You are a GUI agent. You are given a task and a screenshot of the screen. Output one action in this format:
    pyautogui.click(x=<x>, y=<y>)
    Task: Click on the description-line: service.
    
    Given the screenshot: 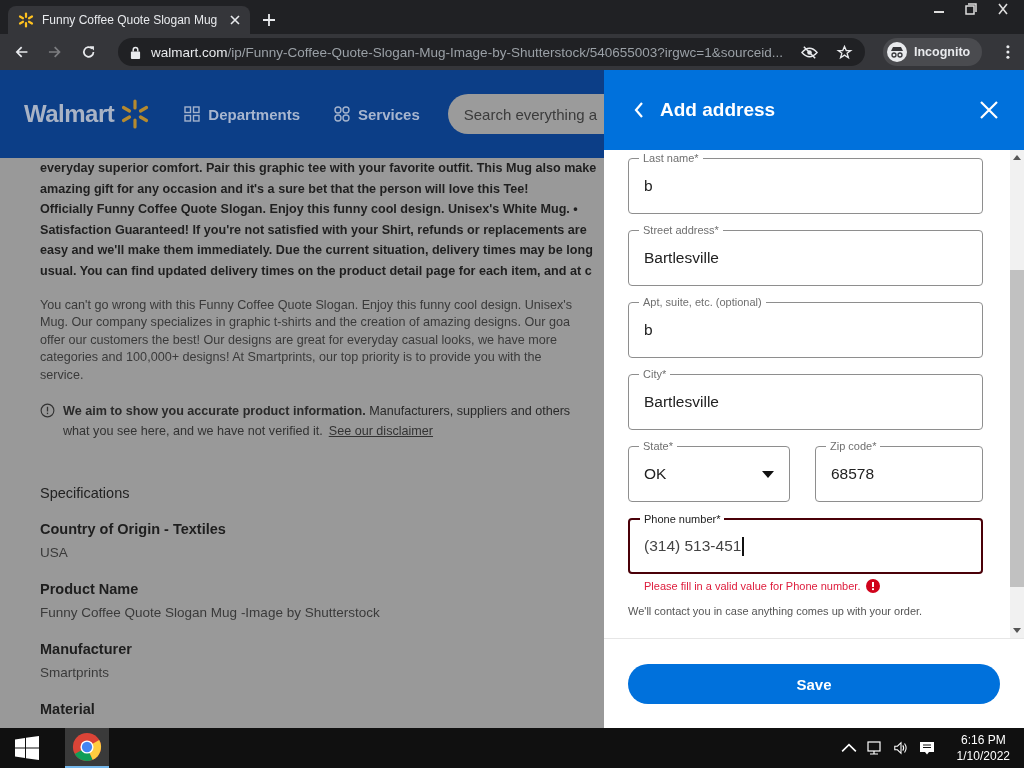 What is the action you would take?
    pyautogui.click(x=62, y=375)
    